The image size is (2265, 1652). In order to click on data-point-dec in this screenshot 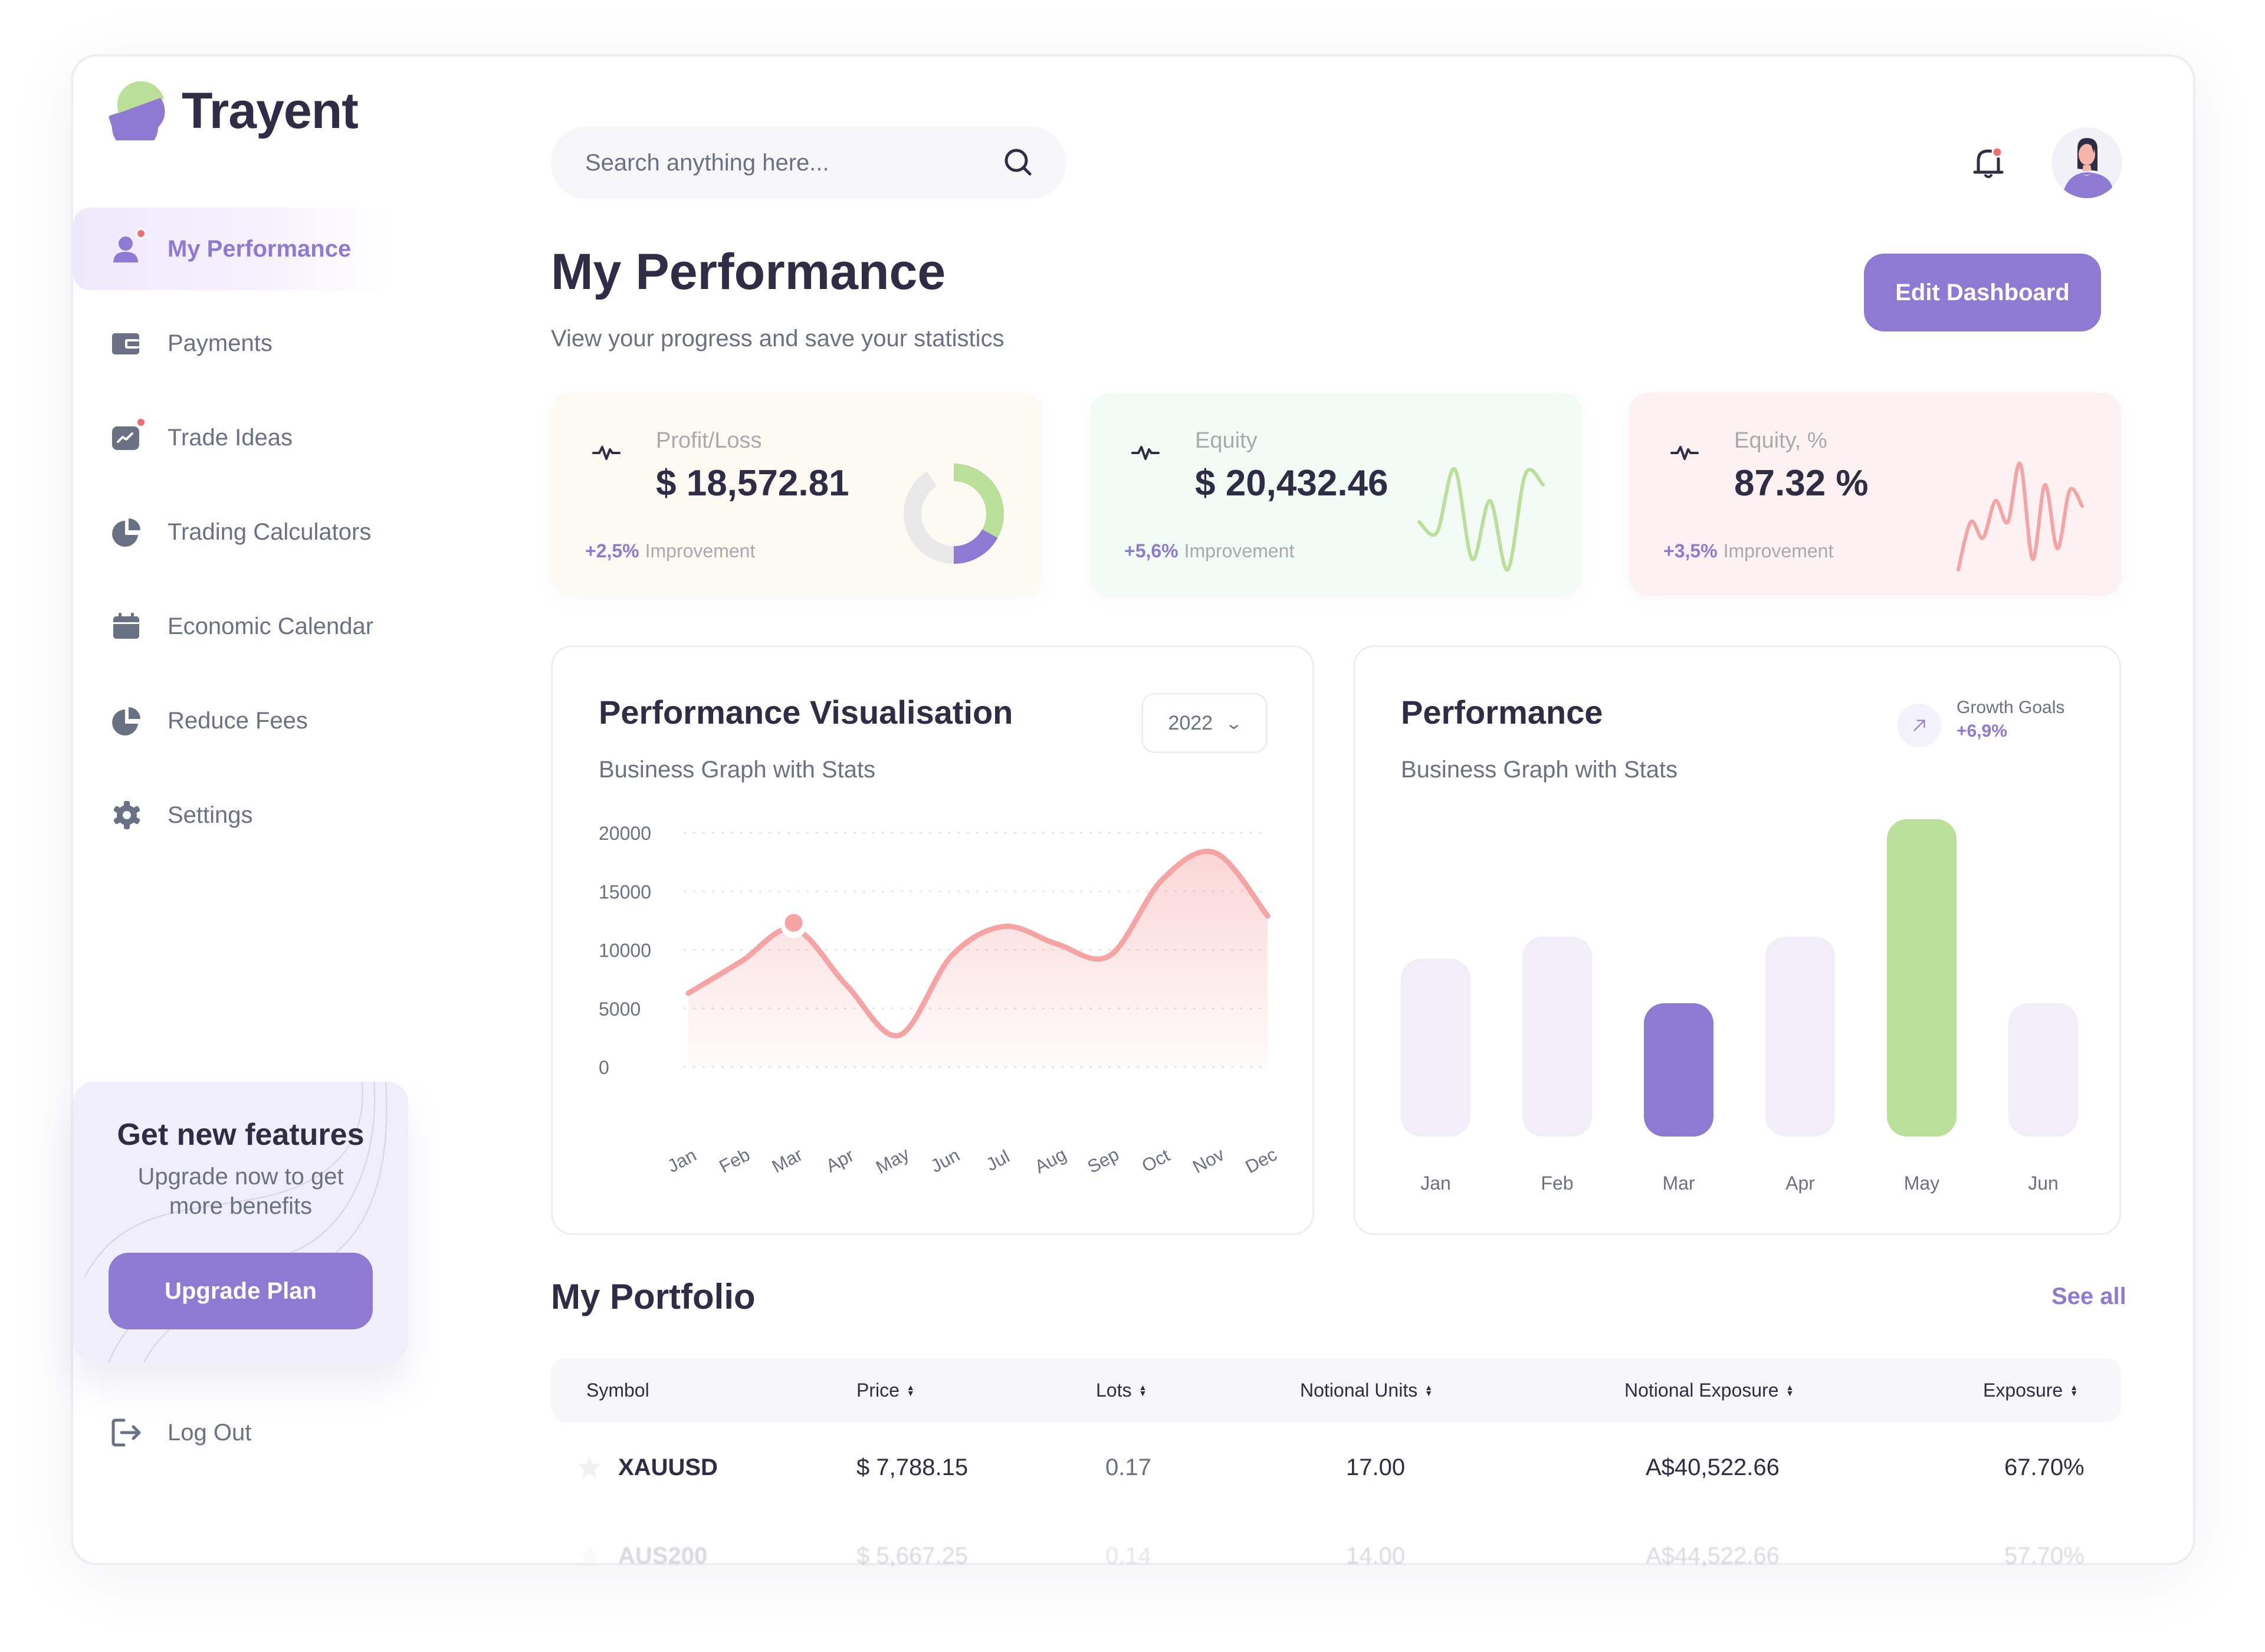, I will do `click(1267, 915)`.